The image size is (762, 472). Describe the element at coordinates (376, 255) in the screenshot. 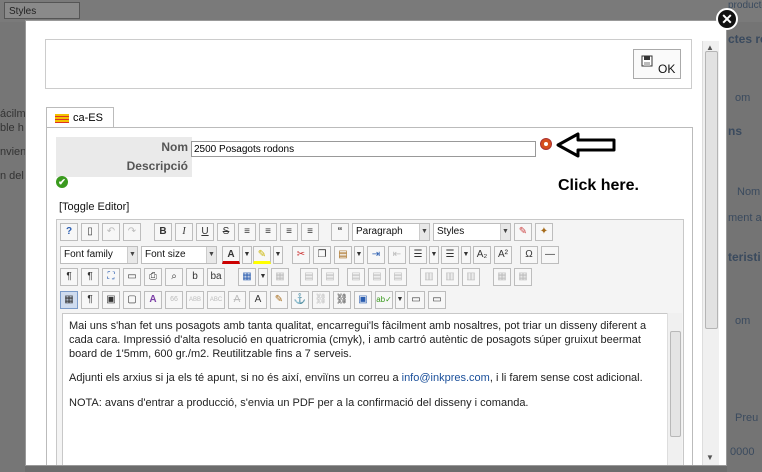

I see `indent-icon: ⇥` at that location.